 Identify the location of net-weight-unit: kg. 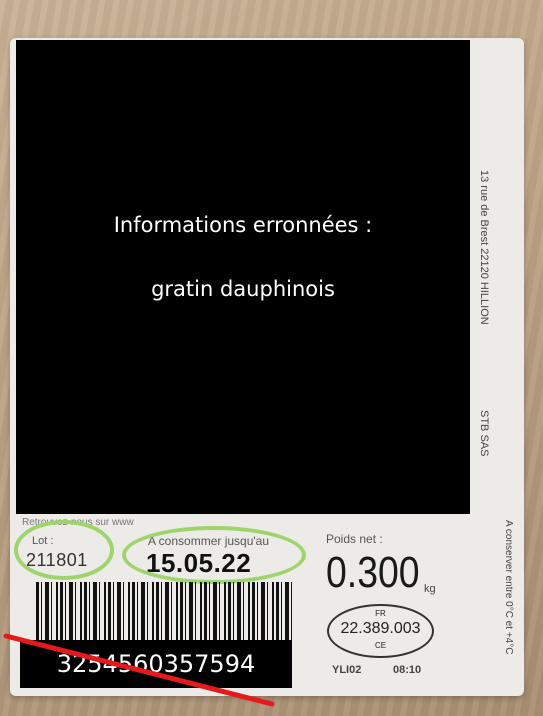
(430, 589).